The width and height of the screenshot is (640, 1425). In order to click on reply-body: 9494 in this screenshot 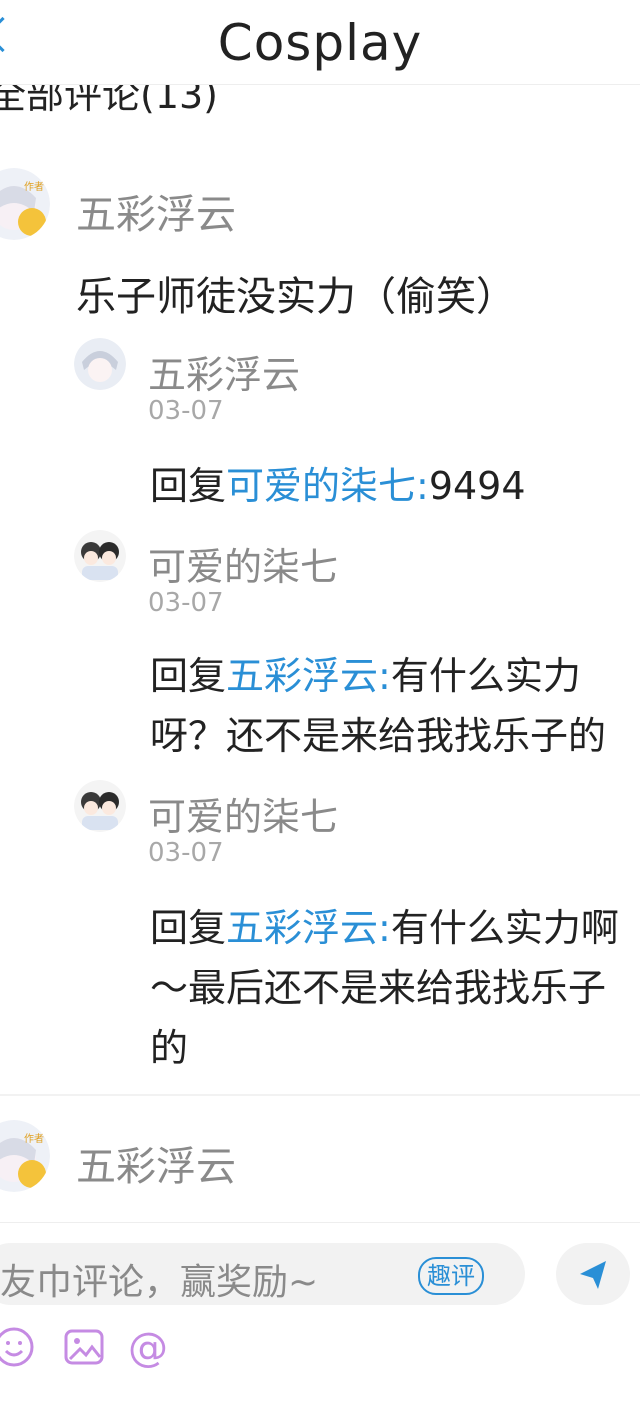, I will do `click(477, 486)`.